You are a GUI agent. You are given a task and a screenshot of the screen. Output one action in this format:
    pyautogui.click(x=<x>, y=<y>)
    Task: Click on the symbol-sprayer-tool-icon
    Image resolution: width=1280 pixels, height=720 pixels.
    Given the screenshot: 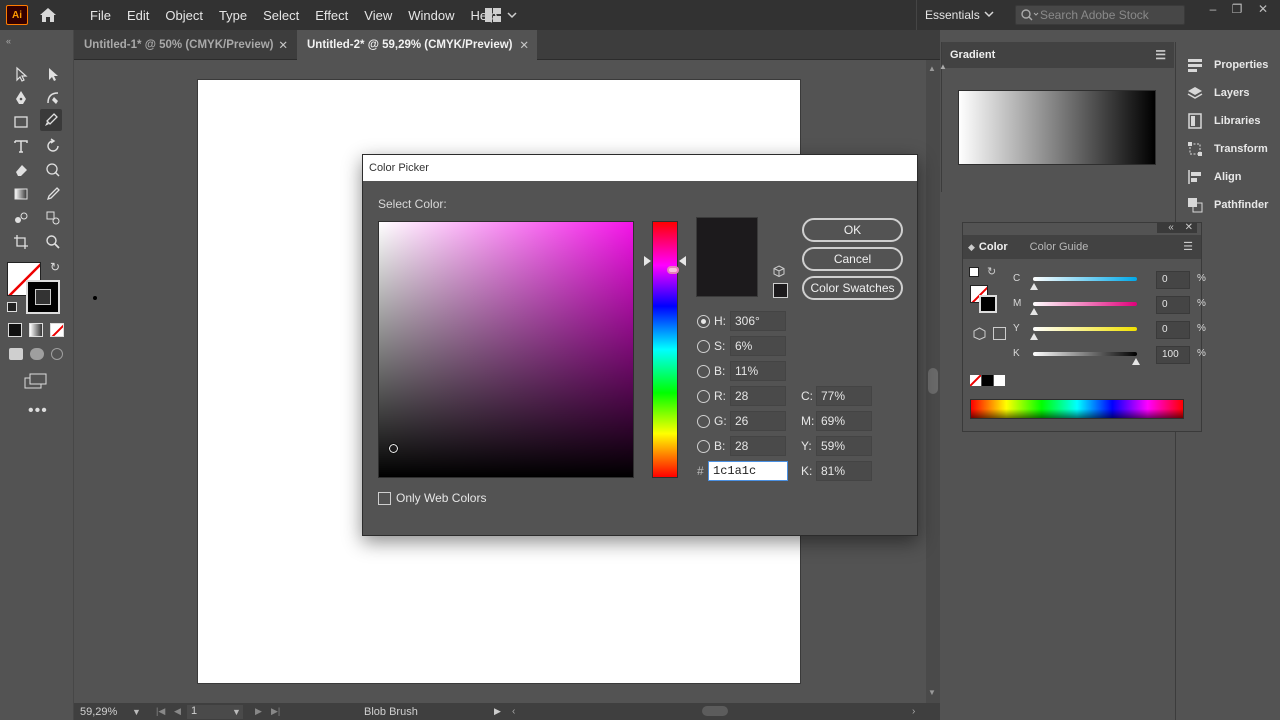 What is the action you would take?
    pyautogui.click(x=53, y=218)
    